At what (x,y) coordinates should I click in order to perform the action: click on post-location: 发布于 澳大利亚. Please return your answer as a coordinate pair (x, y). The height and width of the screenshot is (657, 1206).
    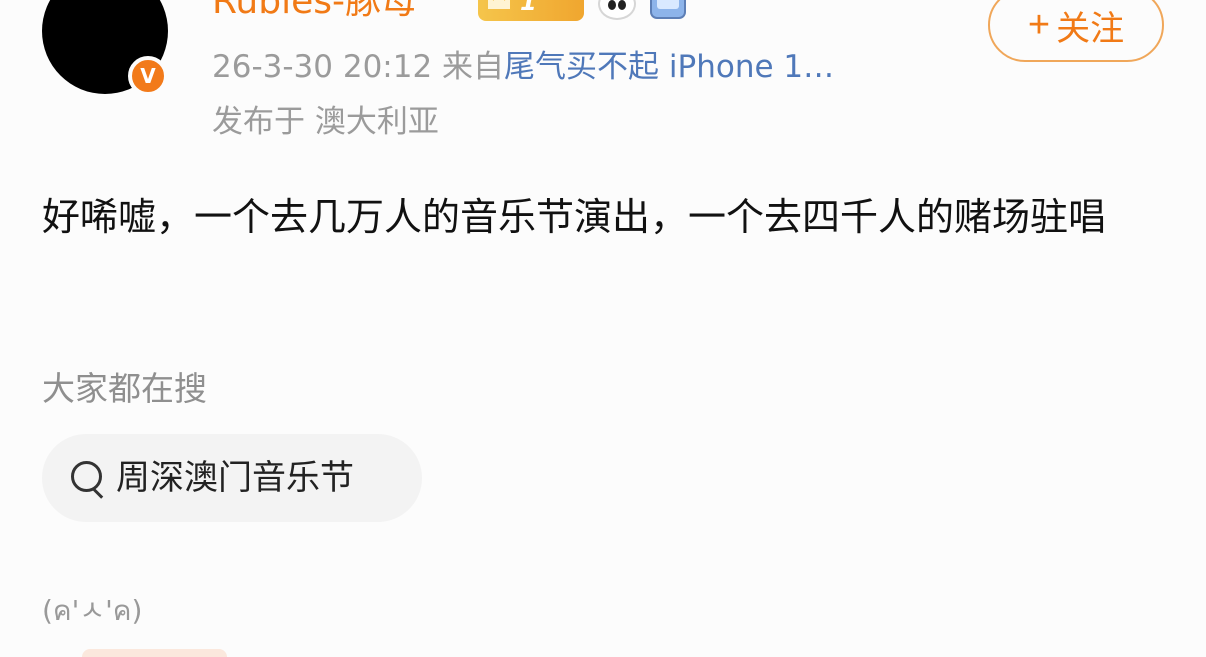
    Looking at the image, I should click on (325, 122).